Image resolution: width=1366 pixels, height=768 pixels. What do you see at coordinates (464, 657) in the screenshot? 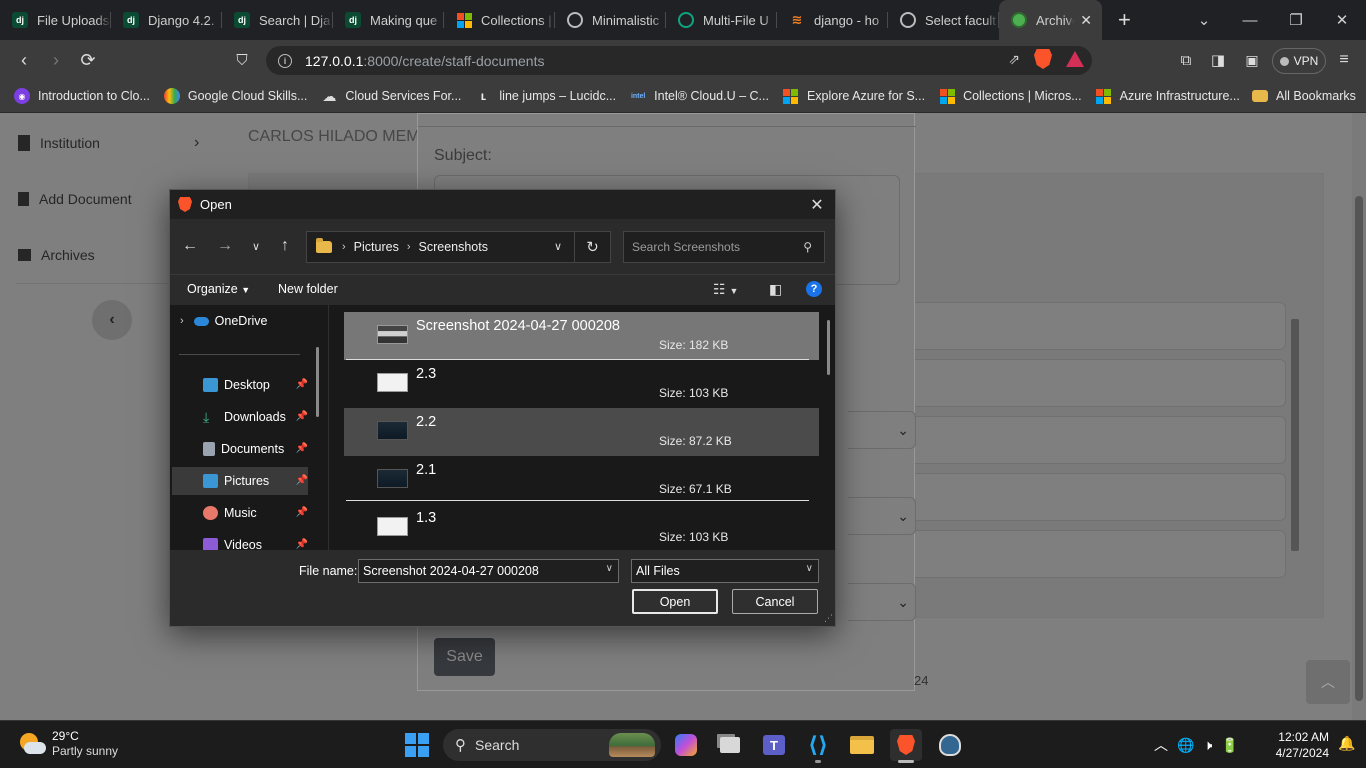
I see `save-button: Save` at bounding box center [464, 657].